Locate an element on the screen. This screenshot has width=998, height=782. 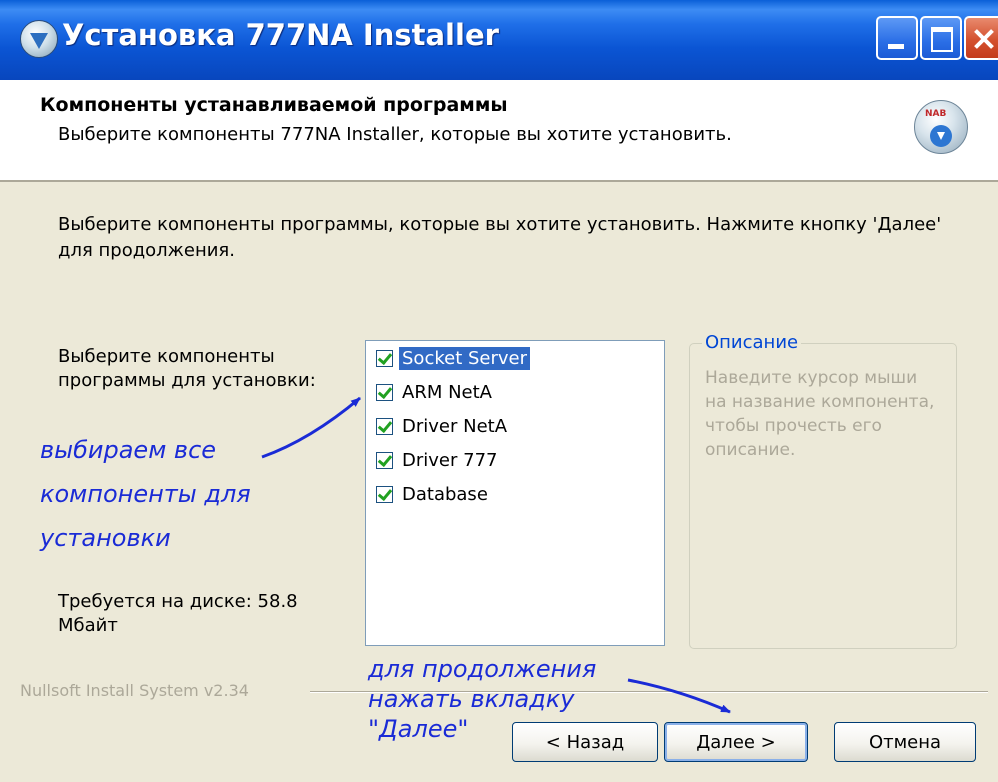
arrow-to-components is located at coordinates (311, 427).